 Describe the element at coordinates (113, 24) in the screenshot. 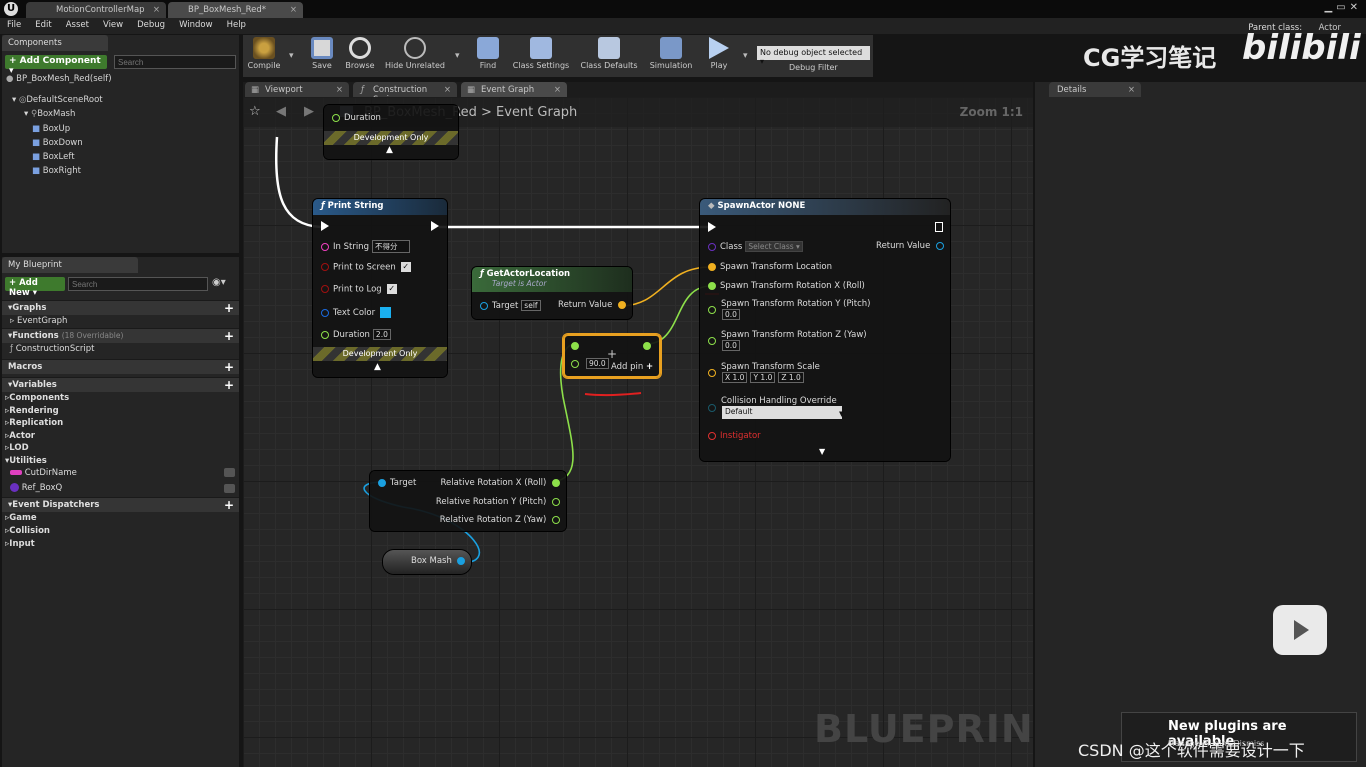

I see `menu-view: View` at that location.